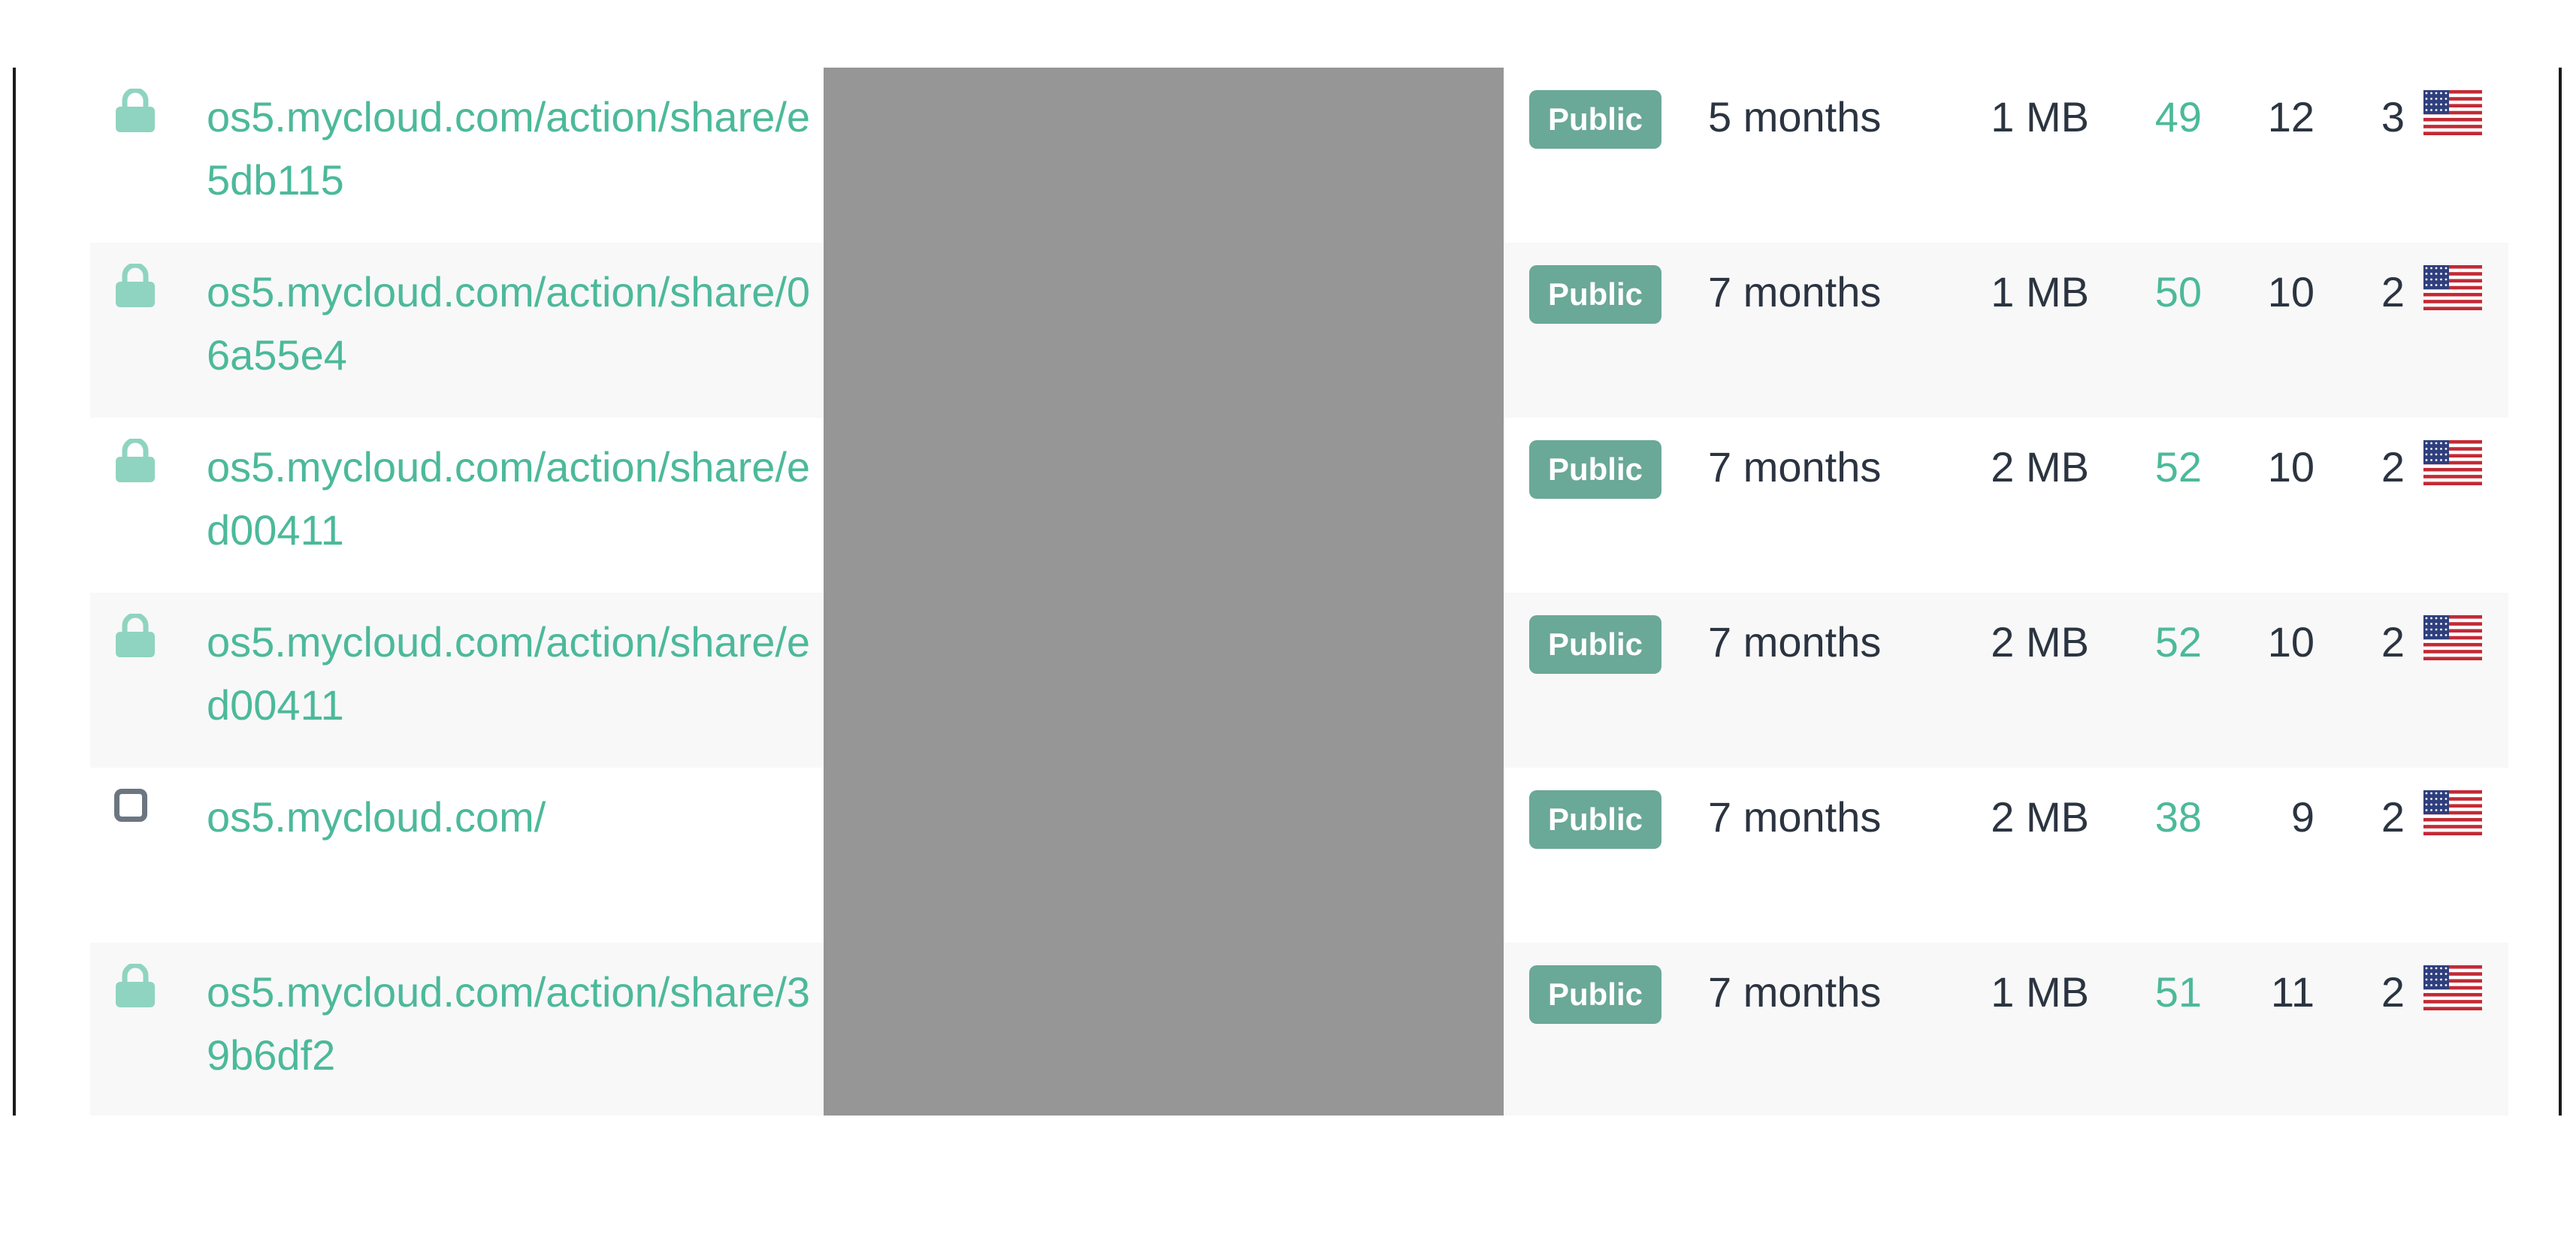 This screenshot has height=1259, width=2576. What do you see at coordinates (2393, 116) in the screenshot?
I see `shares-cell: 3` at bounding box center [2393, 116].